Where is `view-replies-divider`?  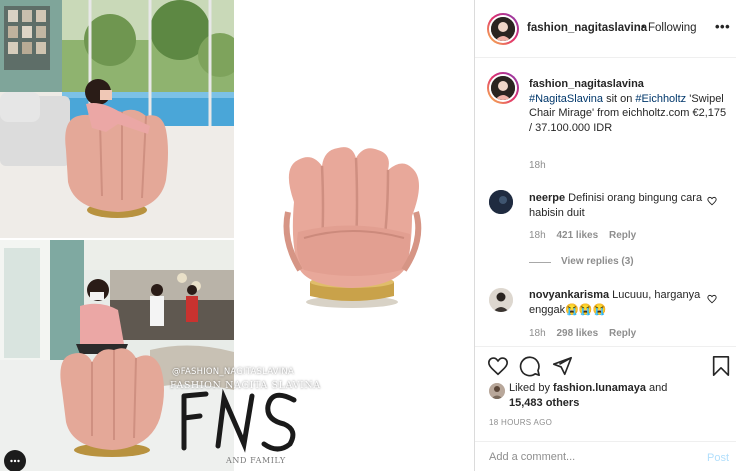
view-replies-divider is located at coordinates (540, 262).